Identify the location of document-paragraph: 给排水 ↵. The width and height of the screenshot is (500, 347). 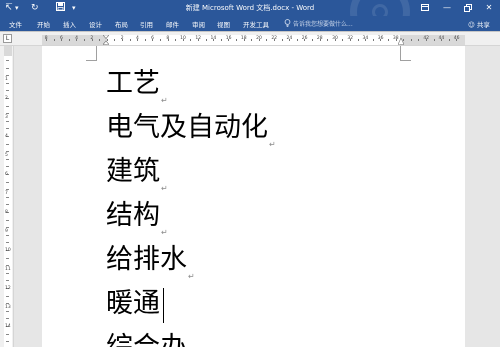
(150, 262).